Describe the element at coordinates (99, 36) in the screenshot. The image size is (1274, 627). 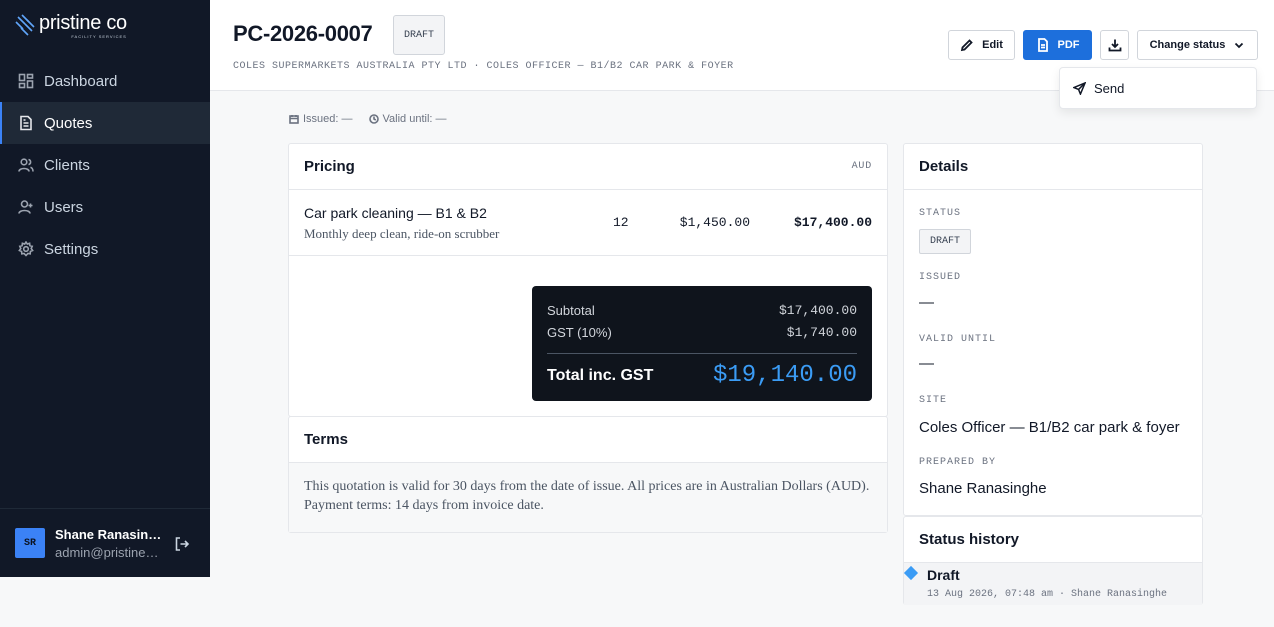
I see `brand-tagline: FACILITY SERVICES` at that location.